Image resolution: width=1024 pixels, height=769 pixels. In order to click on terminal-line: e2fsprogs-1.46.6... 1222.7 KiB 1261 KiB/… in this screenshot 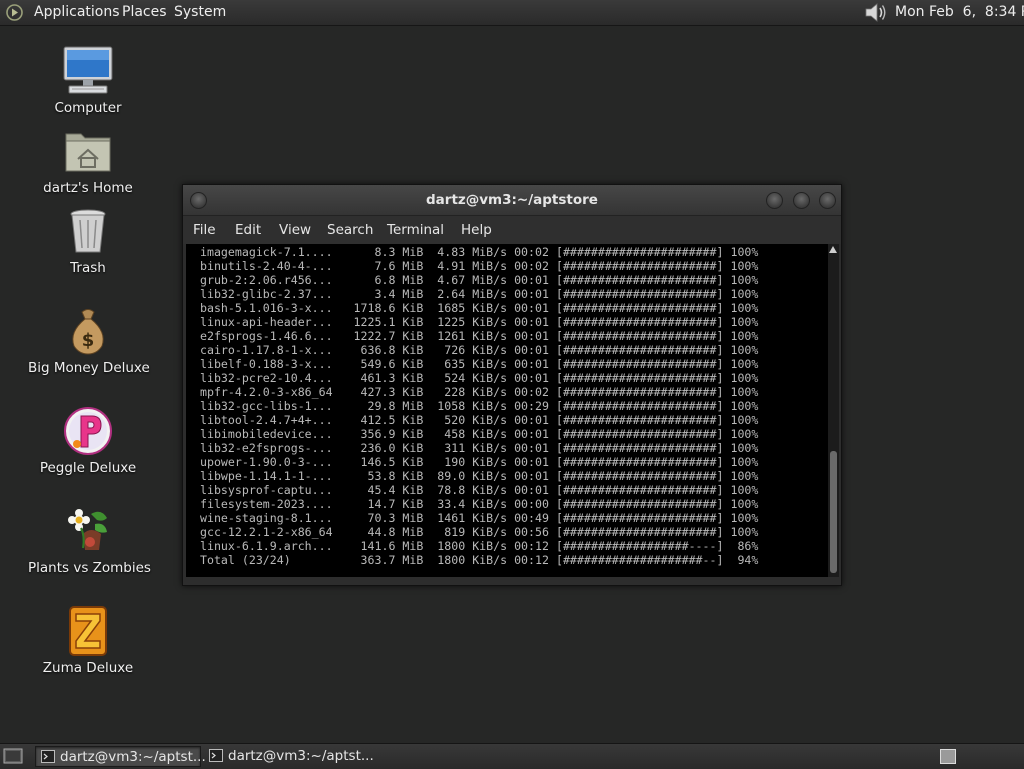, I will do `click(476, 336)`.